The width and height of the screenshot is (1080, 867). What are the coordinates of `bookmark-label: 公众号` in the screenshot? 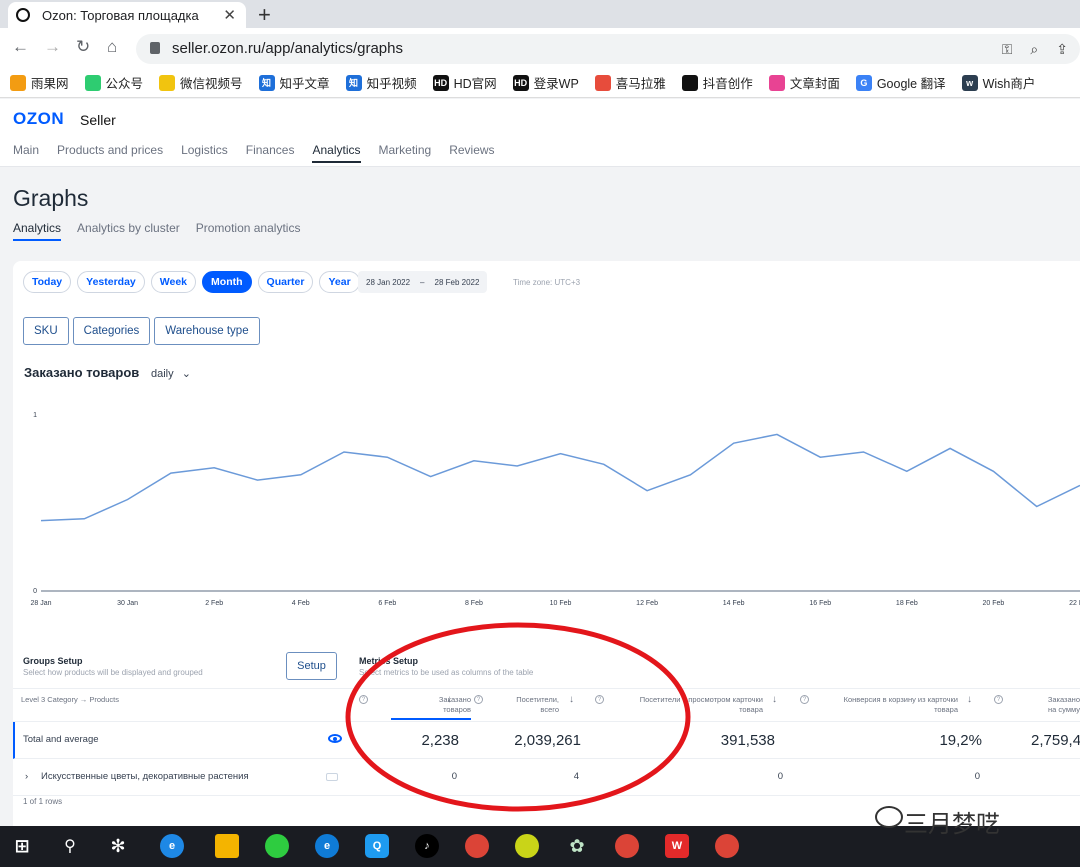 It's located at (124, 84).